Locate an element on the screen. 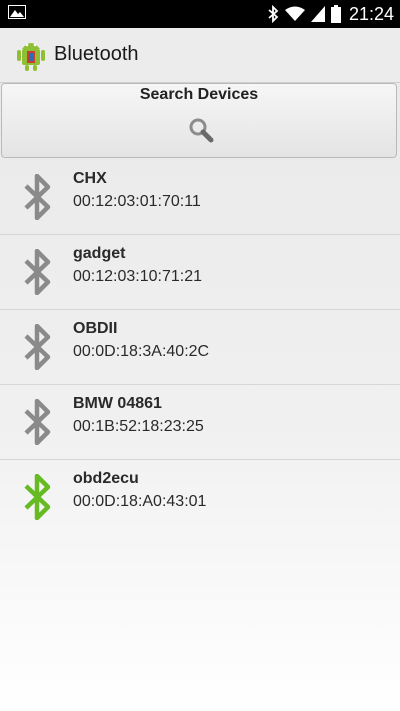 This screenshot has width=400, height=711. device-item-obd2ecu: obd2ecu 00:0D:18:A0:43:01 is located at coordinates (200, 497).